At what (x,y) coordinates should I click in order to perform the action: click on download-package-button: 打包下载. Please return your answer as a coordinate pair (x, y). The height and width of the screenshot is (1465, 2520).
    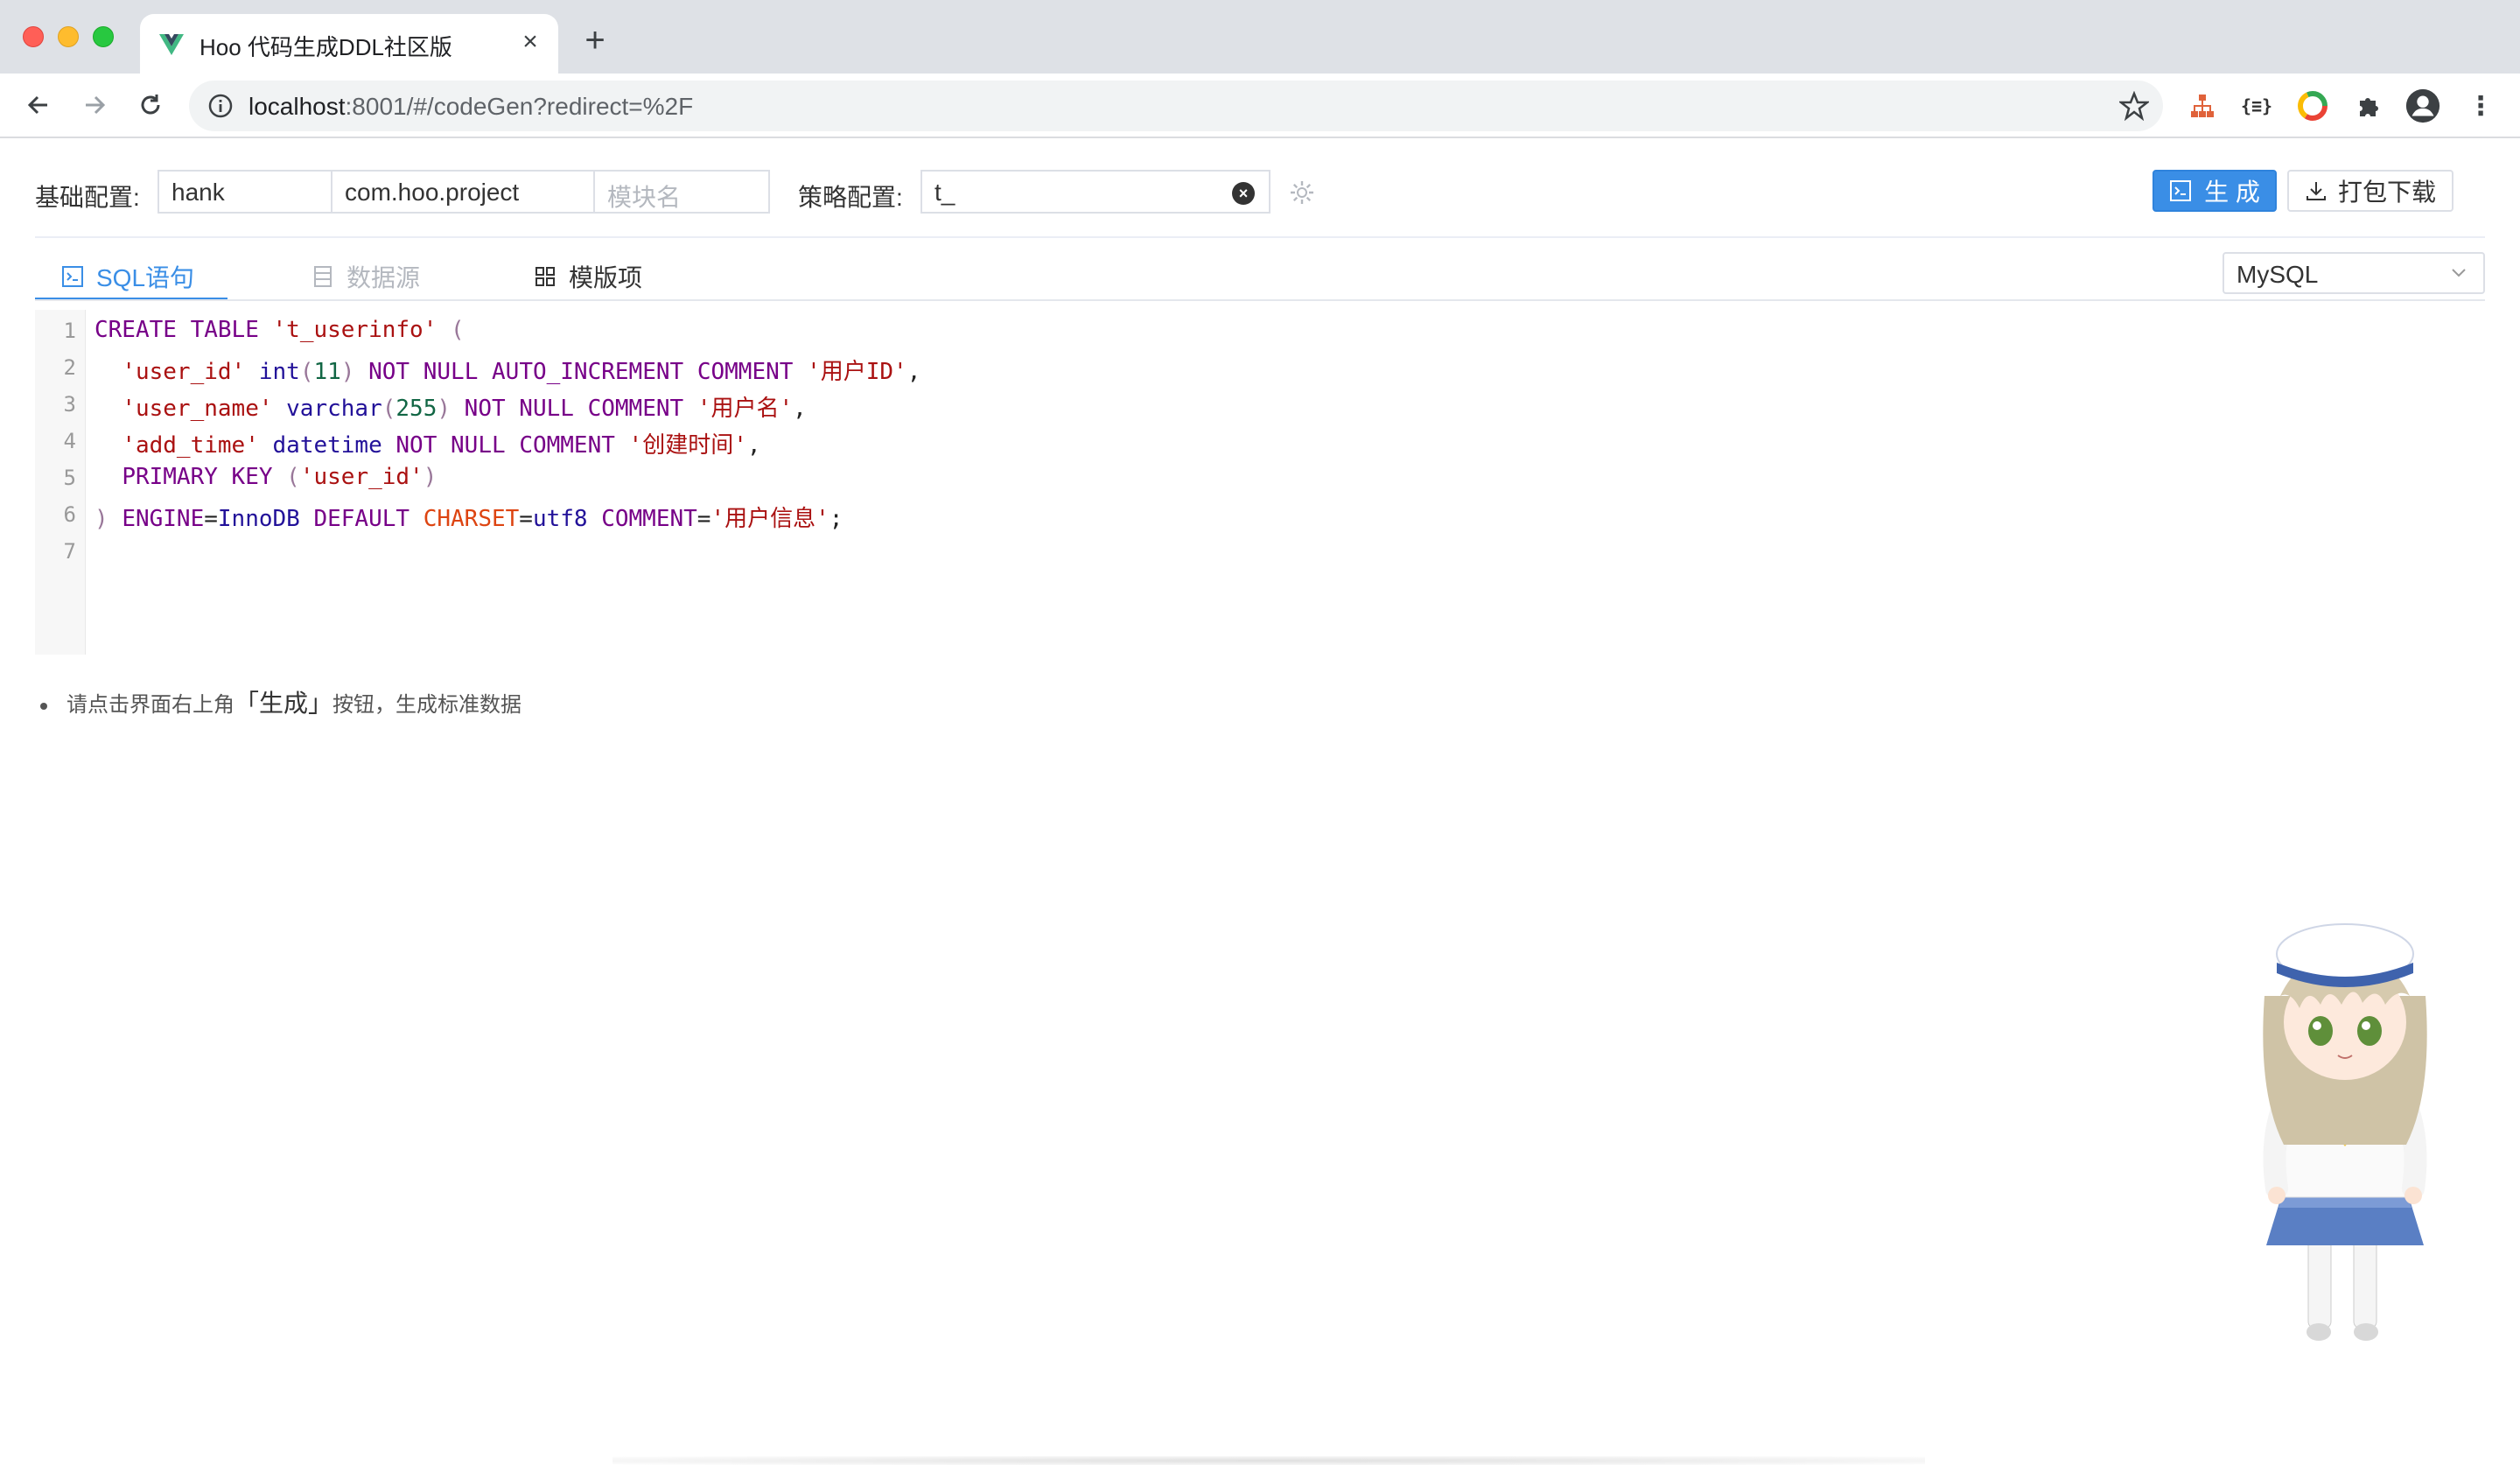
    Looking at the image, I should click on (2370, 191).